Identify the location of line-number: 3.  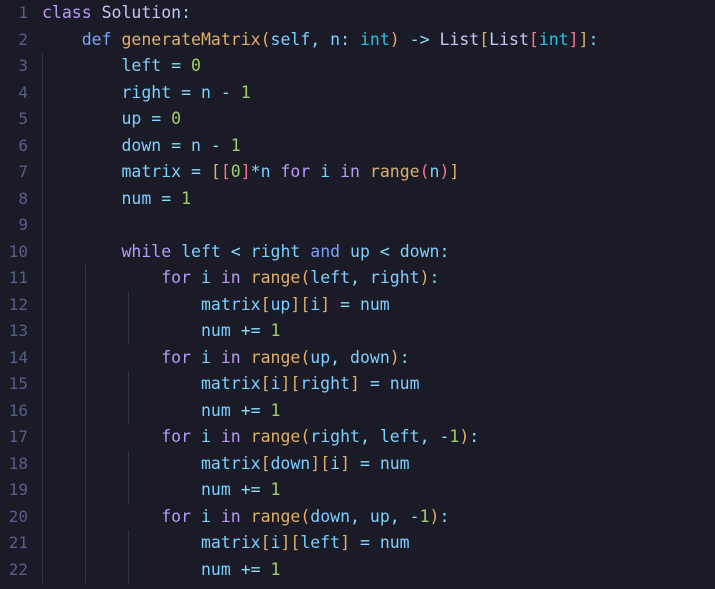
(23, 65).